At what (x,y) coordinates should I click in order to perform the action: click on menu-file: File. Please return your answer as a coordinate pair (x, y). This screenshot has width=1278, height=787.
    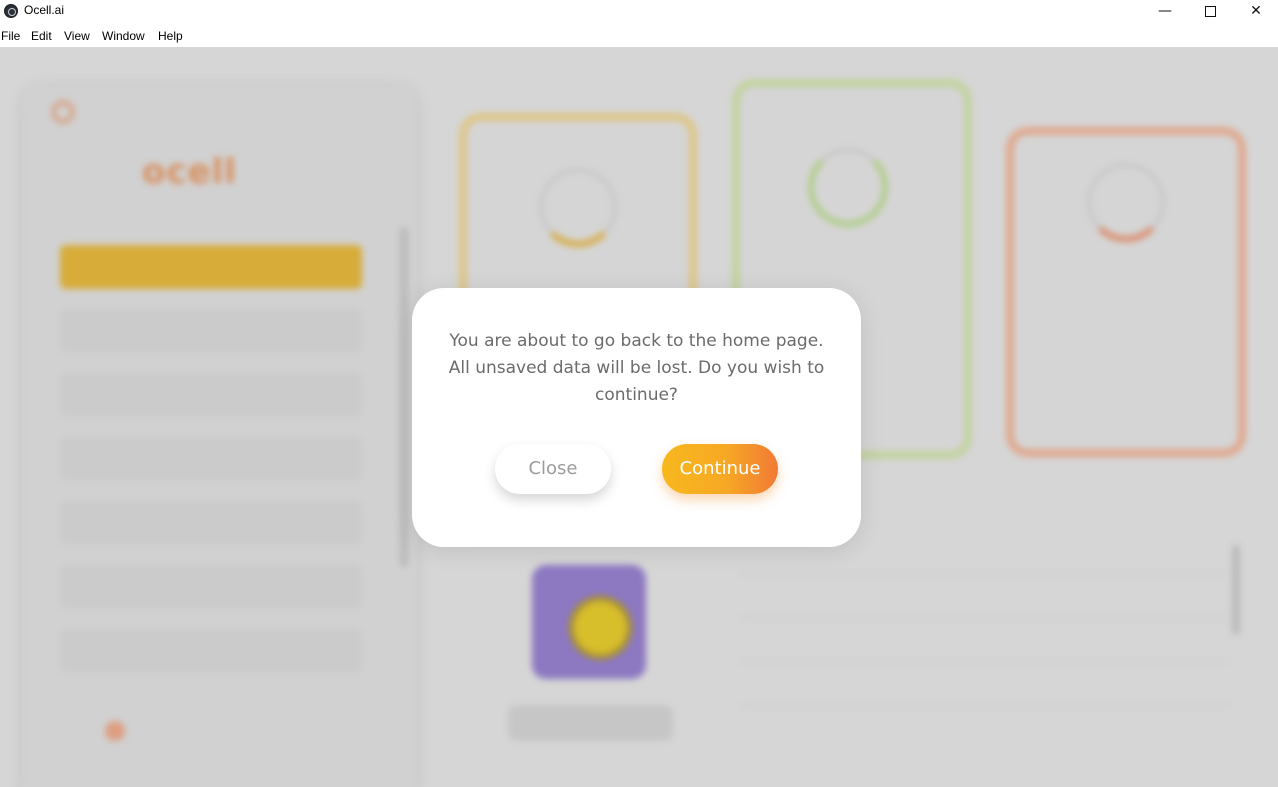
    Looking at the image, I should click on (10, 36).